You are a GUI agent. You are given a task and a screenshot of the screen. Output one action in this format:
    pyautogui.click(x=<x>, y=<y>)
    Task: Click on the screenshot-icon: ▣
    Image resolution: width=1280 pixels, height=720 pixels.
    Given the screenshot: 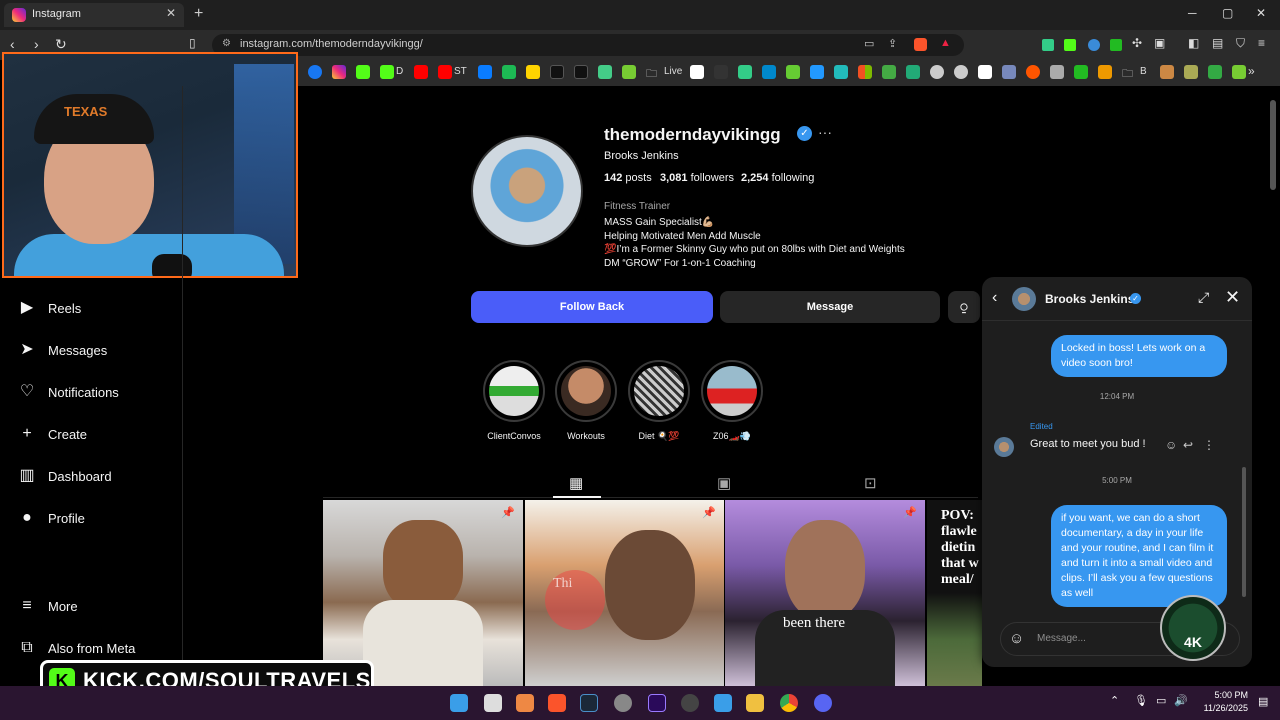 What is the action you would take?
    pyautogui.click(x=1159, y=43)
    